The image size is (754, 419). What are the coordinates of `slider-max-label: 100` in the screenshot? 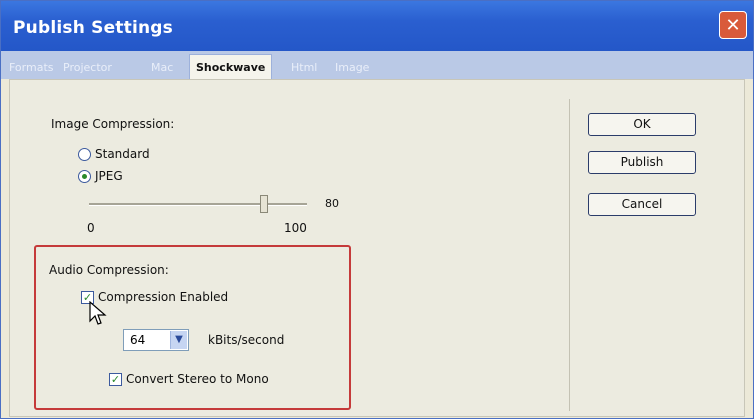 It's located at (295, 228).